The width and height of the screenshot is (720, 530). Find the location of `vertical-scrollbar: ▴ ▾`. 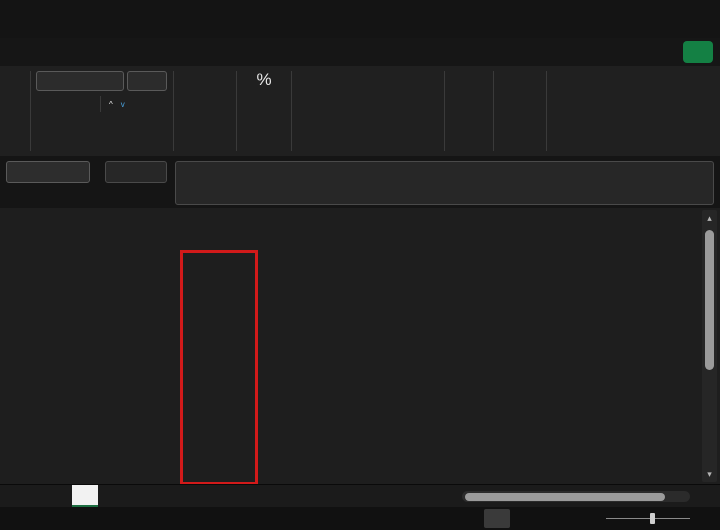

vertical-scrollbar: ▴ ▾ is located at coordinates (709, 346).